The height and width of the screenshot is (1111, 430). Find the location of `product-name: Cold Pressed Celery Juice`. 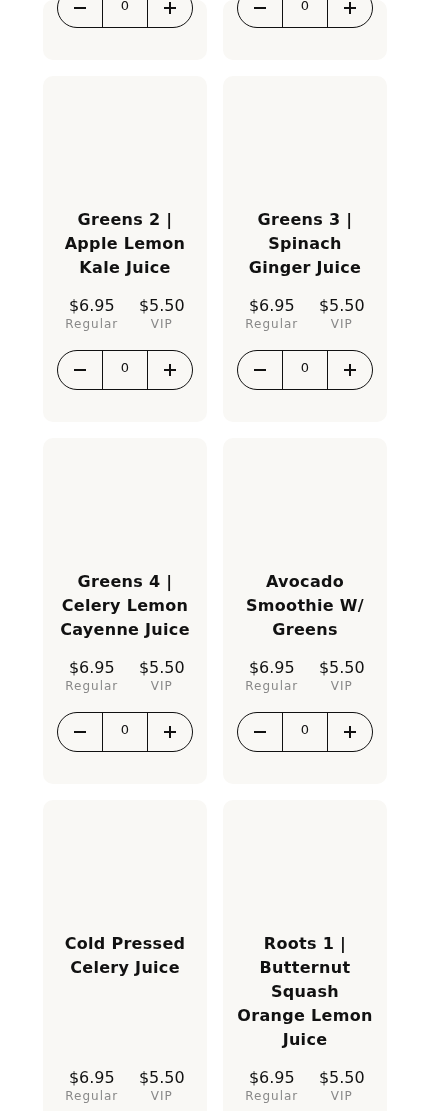

product-name: Cold Pressed Celery Juice is located at coordinates (125, 956).